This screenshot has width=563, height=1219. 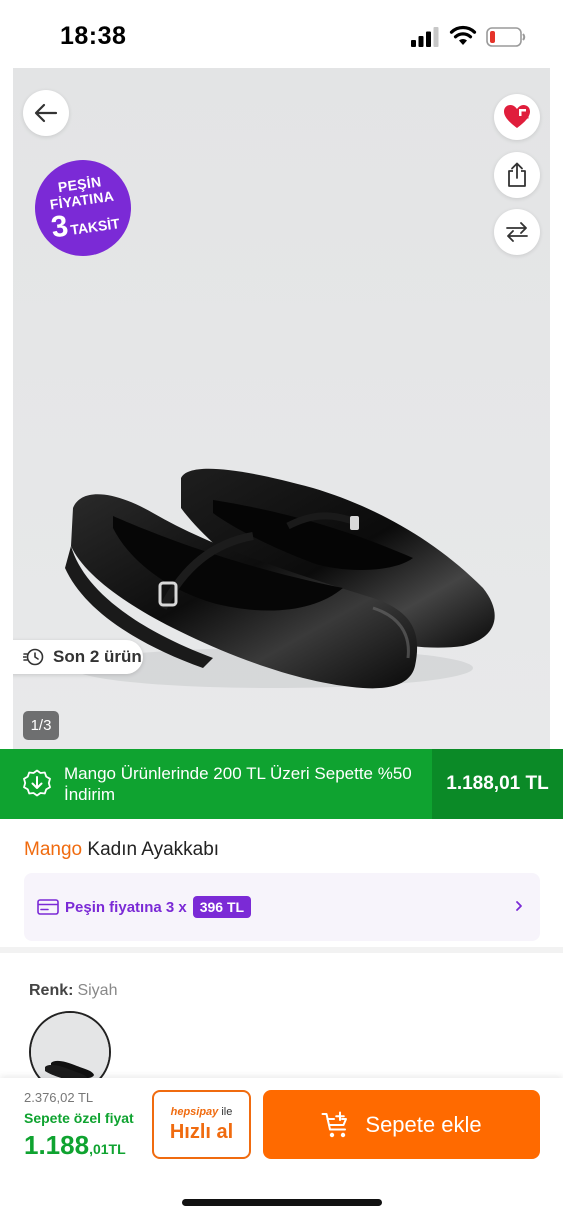 What do you see at coordinates (33, 657) in the screenshot?
I see `fast-clock-icon` at bounding box center [33, 657].